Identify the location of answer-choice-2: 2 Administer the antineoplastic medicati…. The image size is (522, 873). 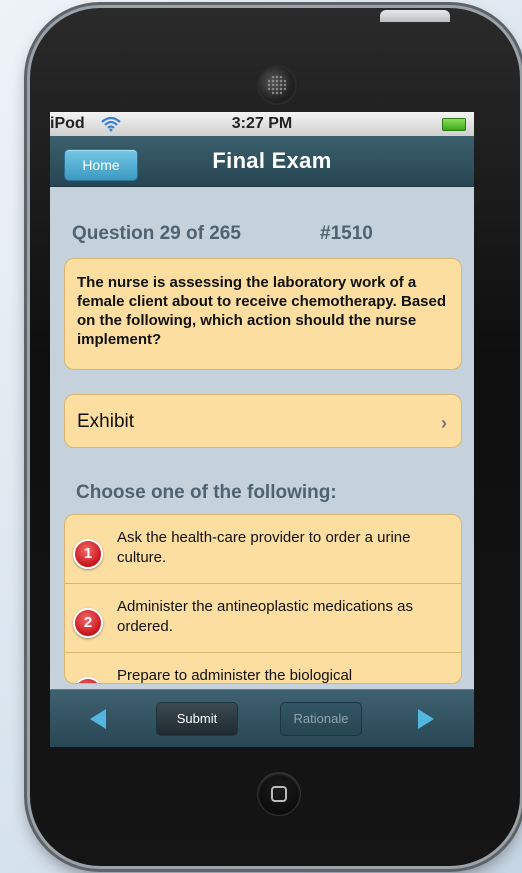
(263, 618).